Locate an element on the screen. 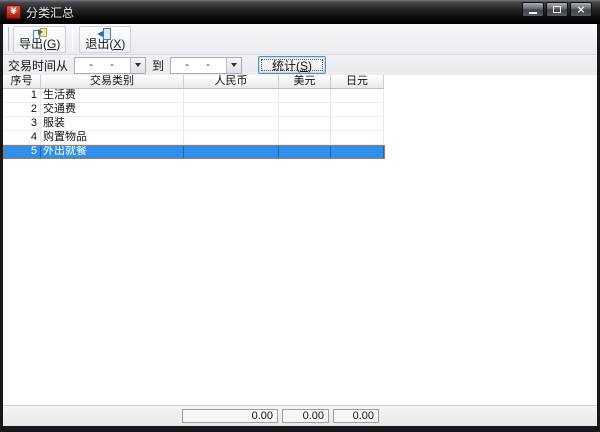  row-no: 1 is located at coordinates (22, 96).